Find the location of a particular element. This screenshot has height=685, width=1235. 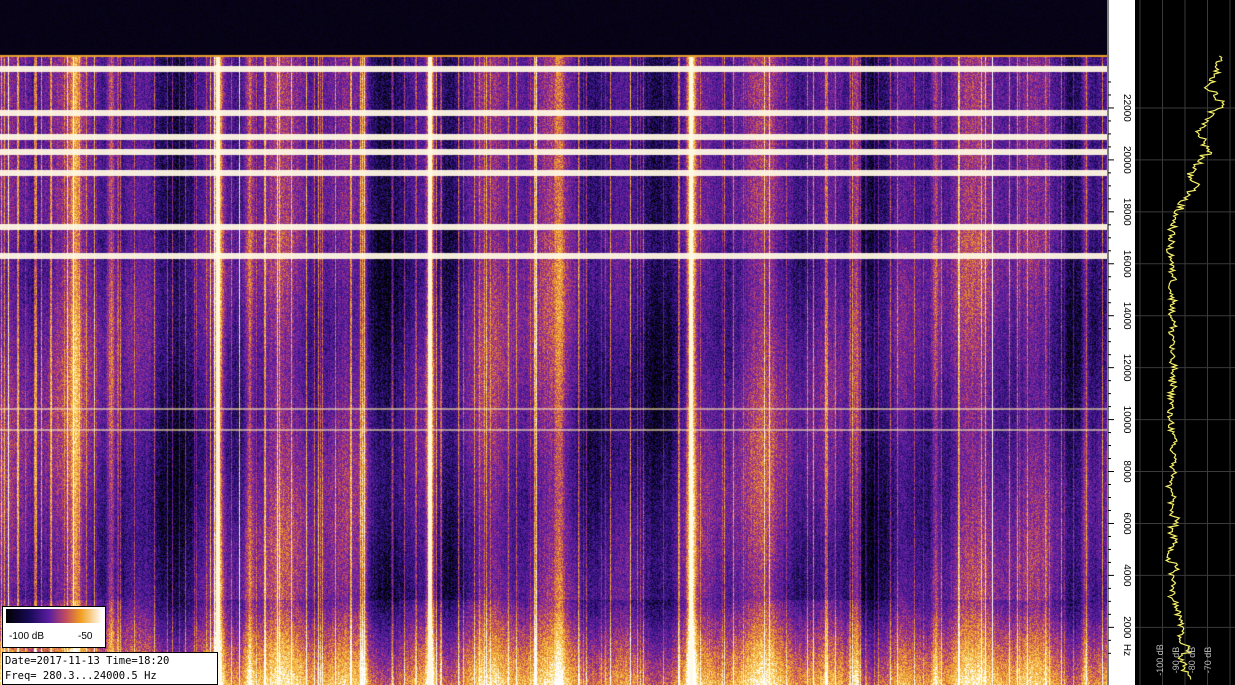

colorbar-min-label: -100 dB is located at coordinates (27, 636).